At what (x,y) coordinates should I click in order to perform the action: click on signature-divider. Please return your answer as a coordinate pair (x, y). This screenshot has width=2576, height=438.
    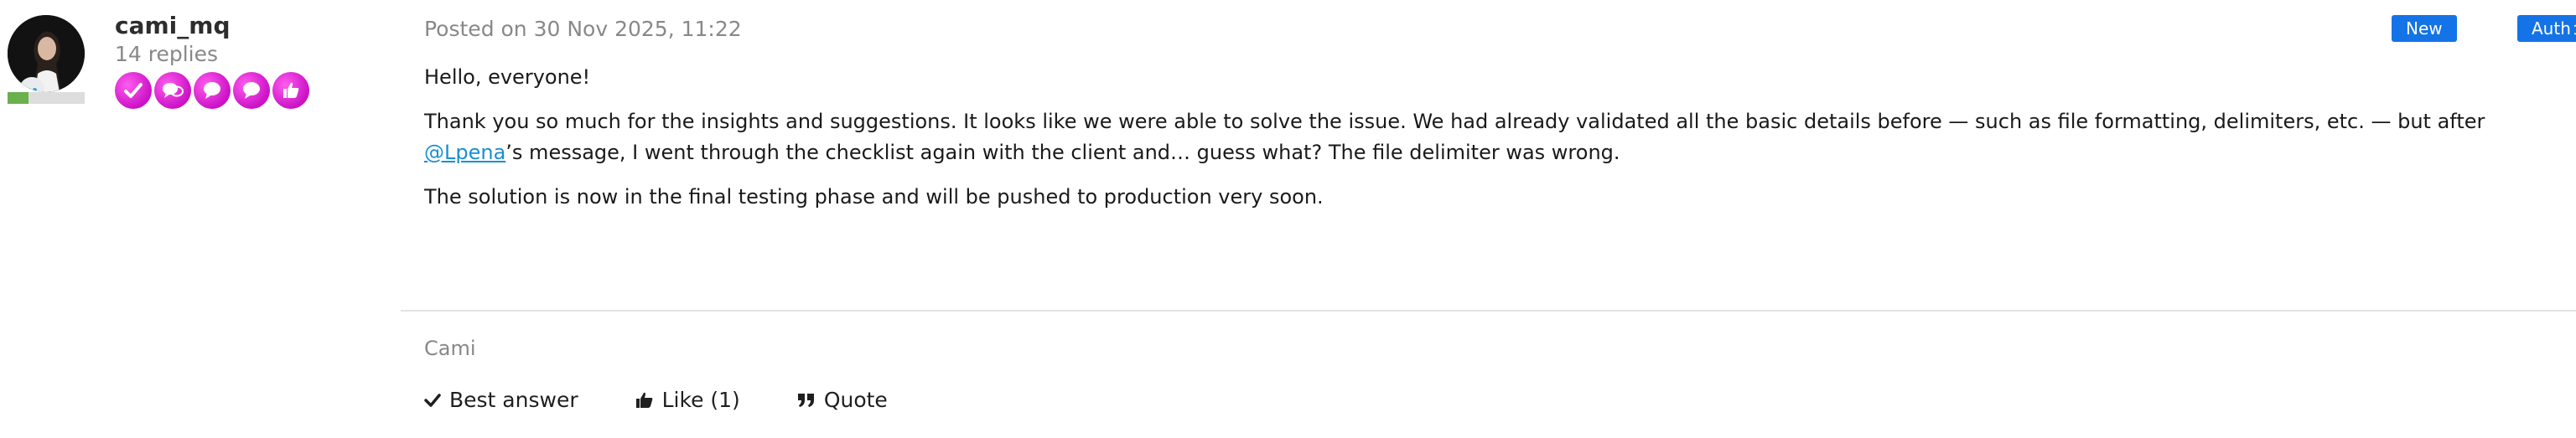
    Looking at the image, I should click on (1488, 311).